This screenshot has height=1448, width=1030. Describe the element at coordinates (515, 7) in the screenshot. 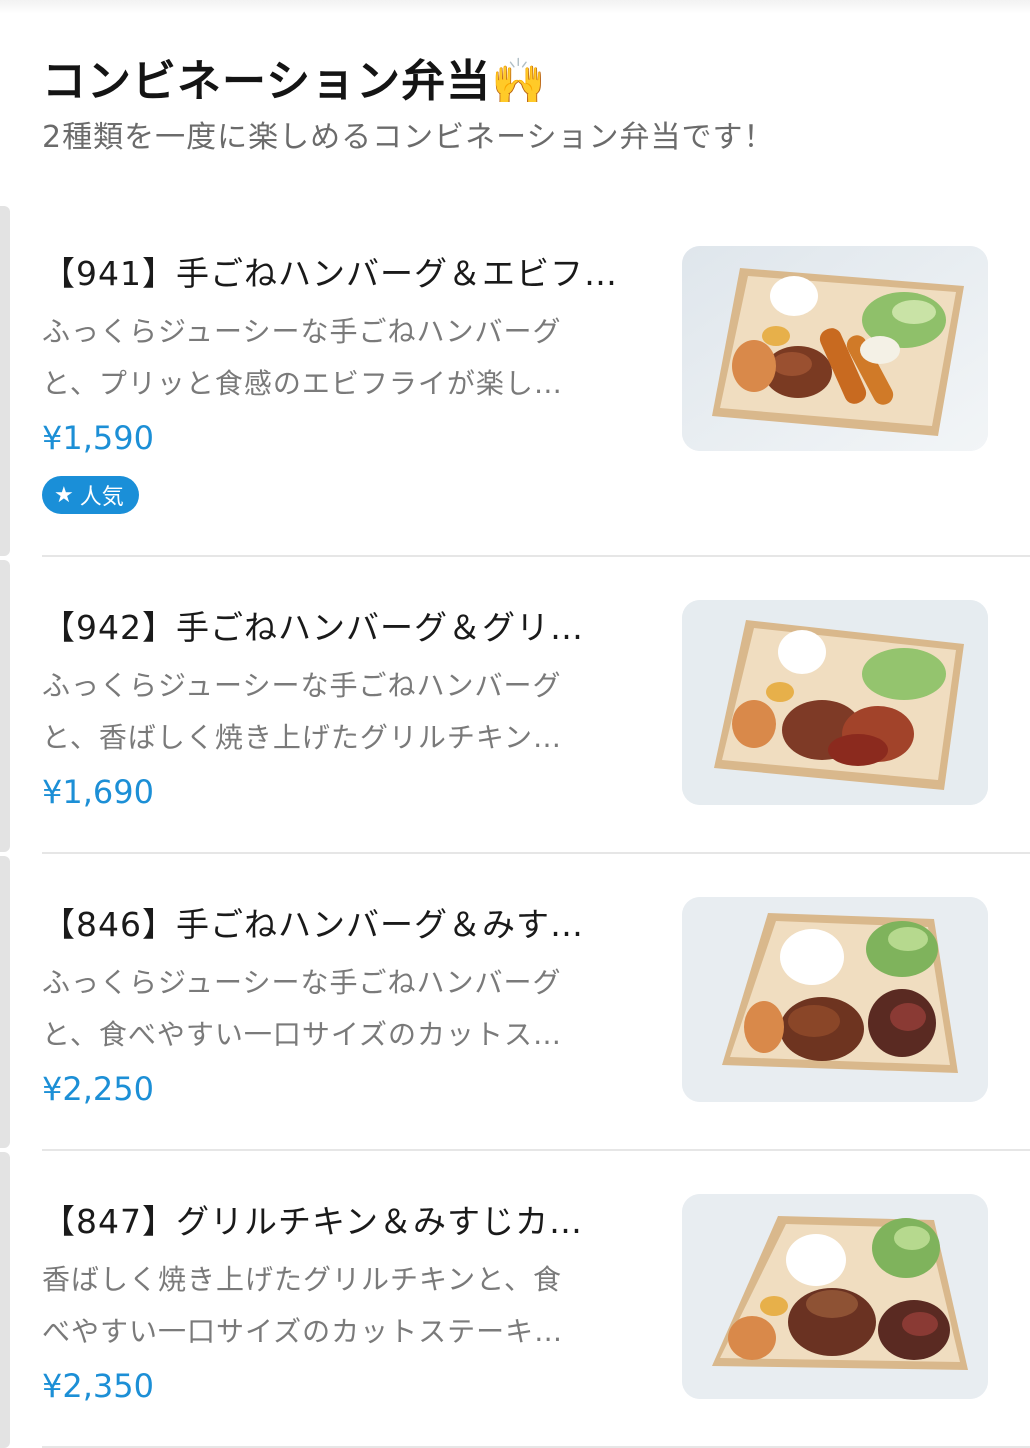

I see `top-edge-shadow` at that location.